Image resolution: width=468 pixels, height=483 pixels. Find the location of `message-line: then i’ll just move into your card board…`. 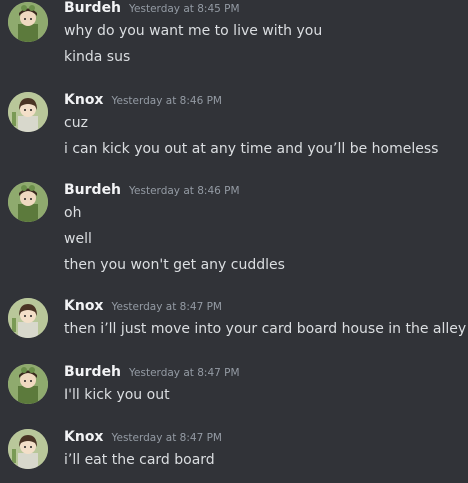

message-line: then i’ll just move into your card board… is located at coordinates (265, 329).